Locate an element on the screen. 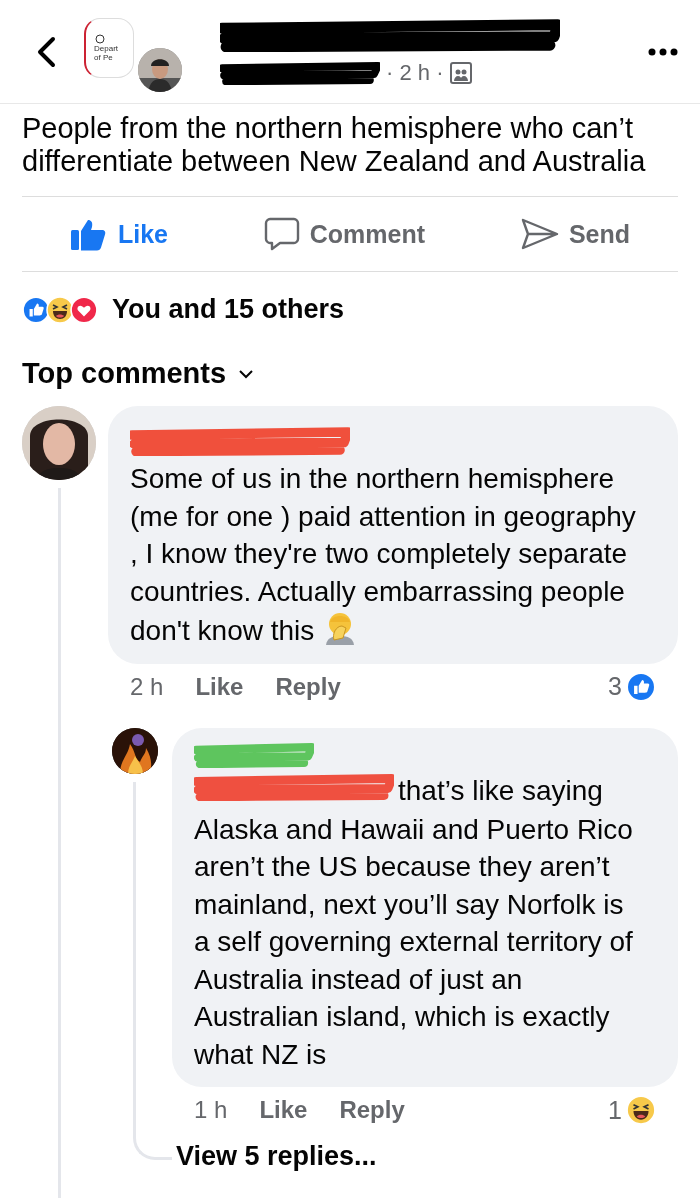 The image size is (700, 1198). comment-time: 1 h is located at coordinates (211, 1110).